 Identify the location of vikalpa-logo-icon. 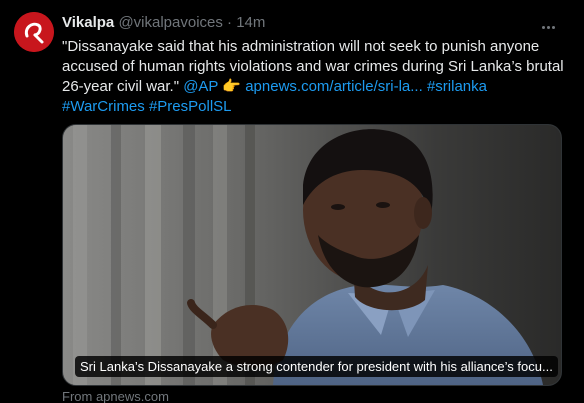
(34, 32).